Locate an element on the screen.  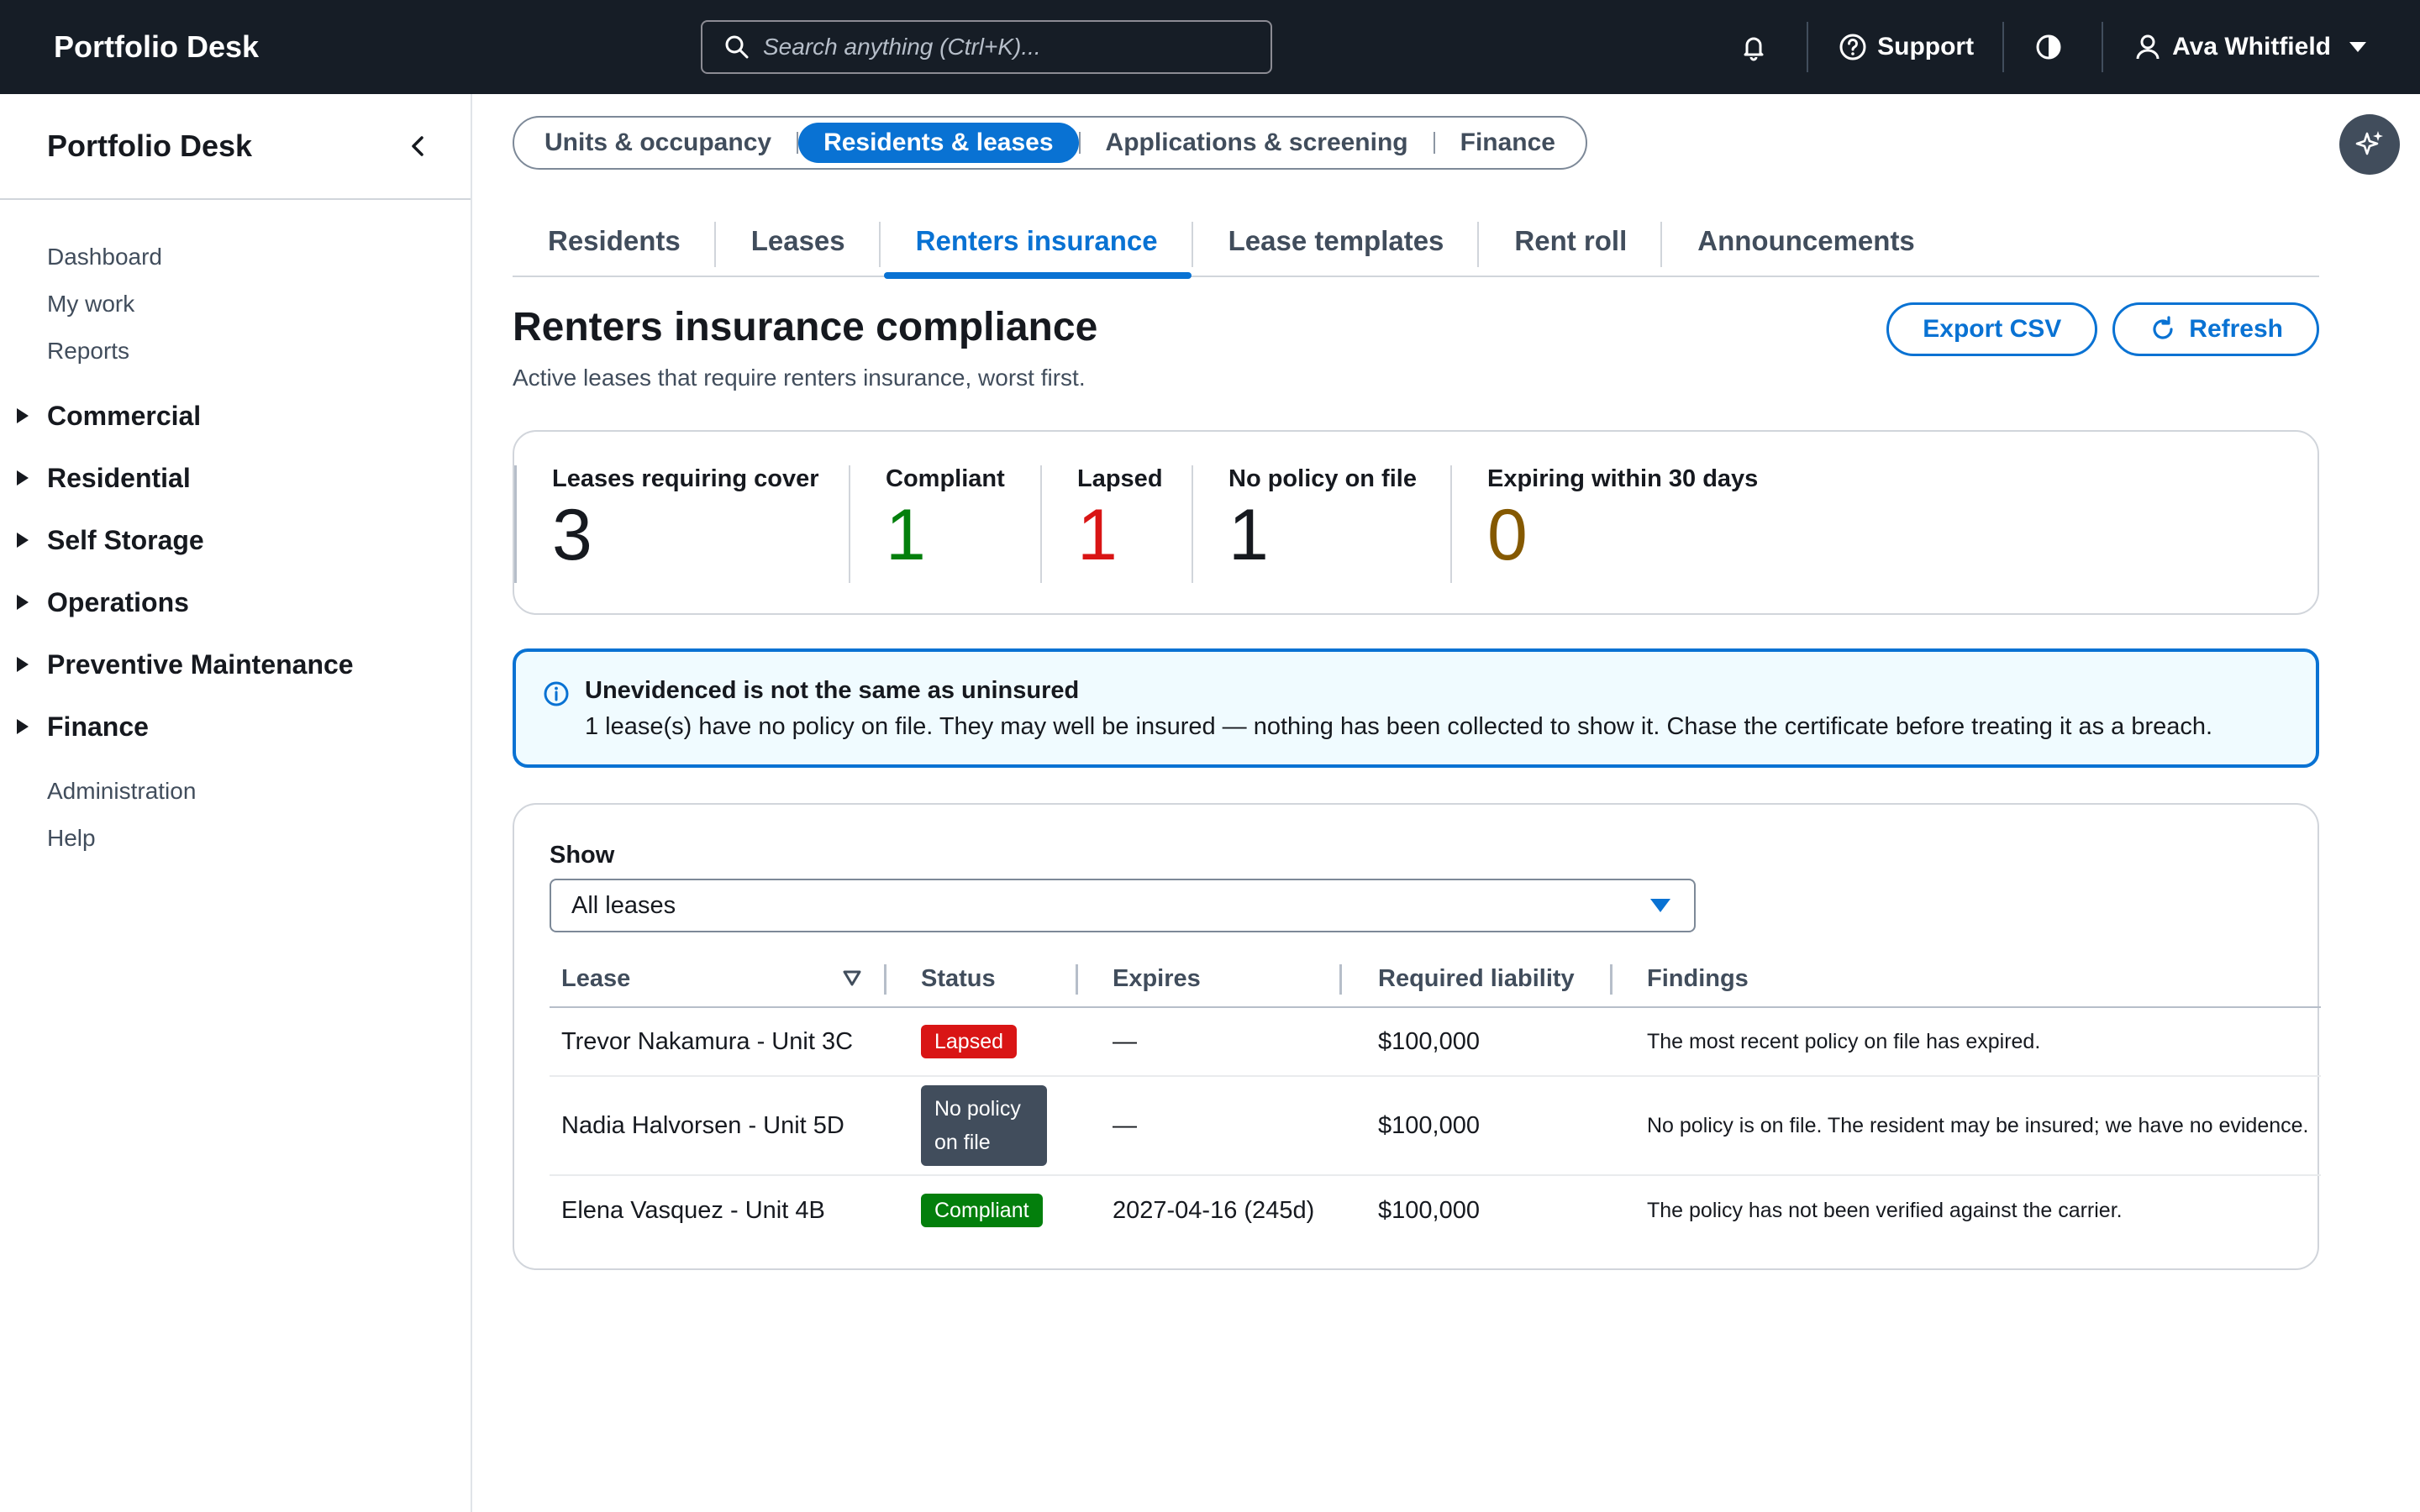
theme-toggle-button is located at coordinates (2054, 47).